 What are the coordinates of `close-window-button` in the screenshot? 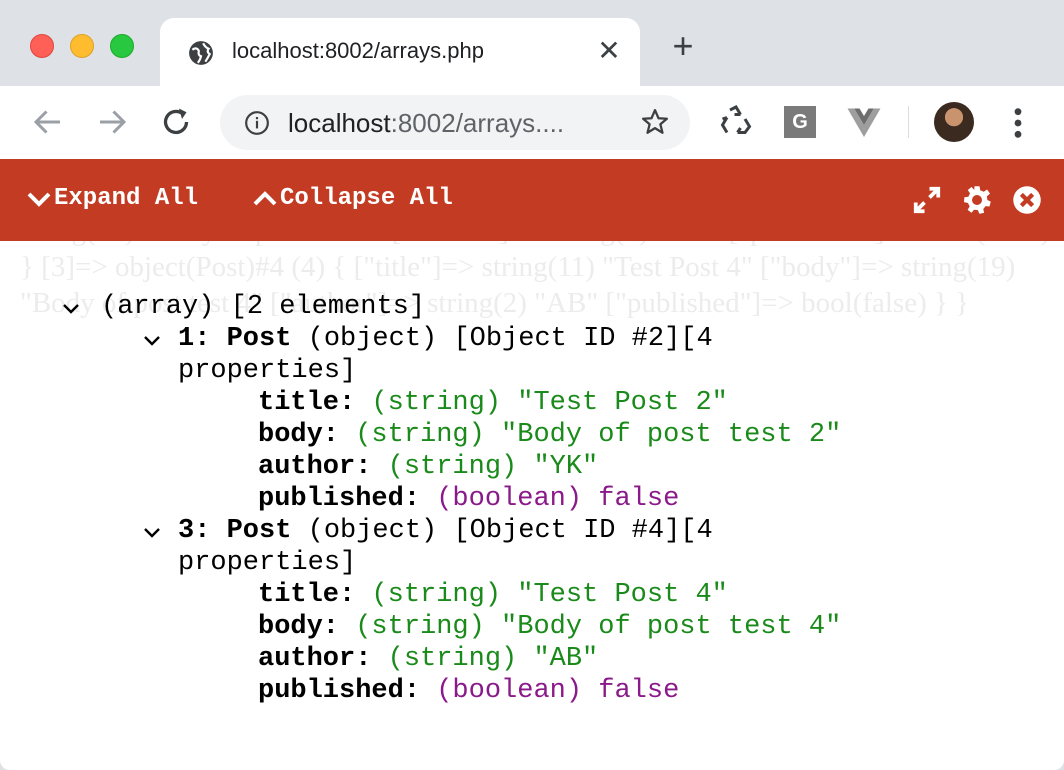 It's located at (42, 46).